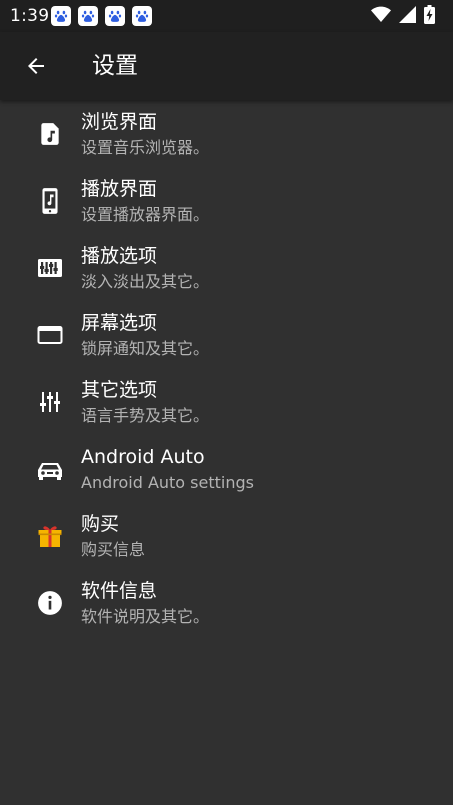 The height and width of the screenshot is (805, 453). I want to click on settings-item-purchase: 购买 购买信息, so click(226, 535).